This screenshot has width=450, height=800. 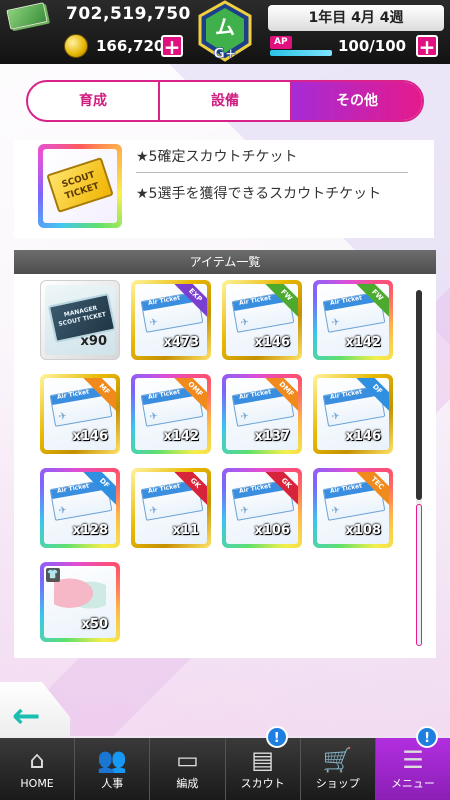 What do you see at coordinates (272, 172) in the screenshot?
I see `divider` at bounding box center [272, 172].